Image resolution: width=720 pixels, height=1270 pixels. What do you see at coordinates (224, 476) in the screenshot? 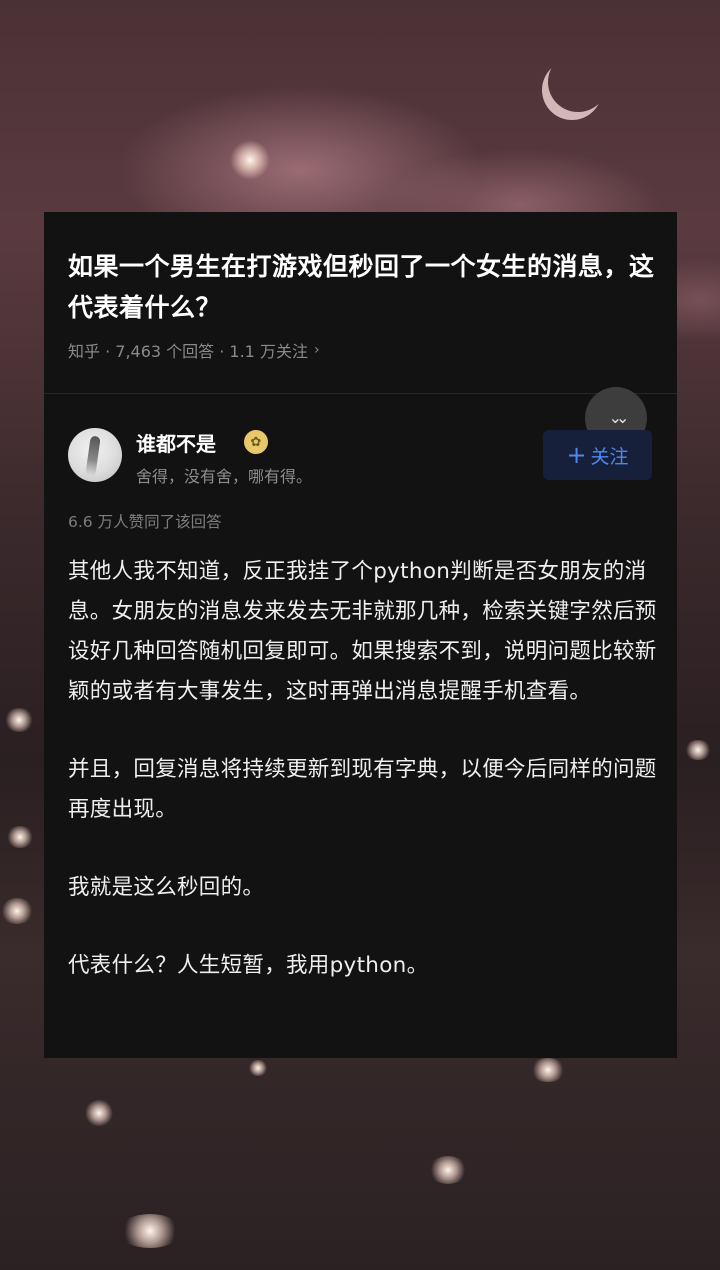
I see `author-bio: 舍得，没有舍，哪有得。` at bounding box center [224, 476].